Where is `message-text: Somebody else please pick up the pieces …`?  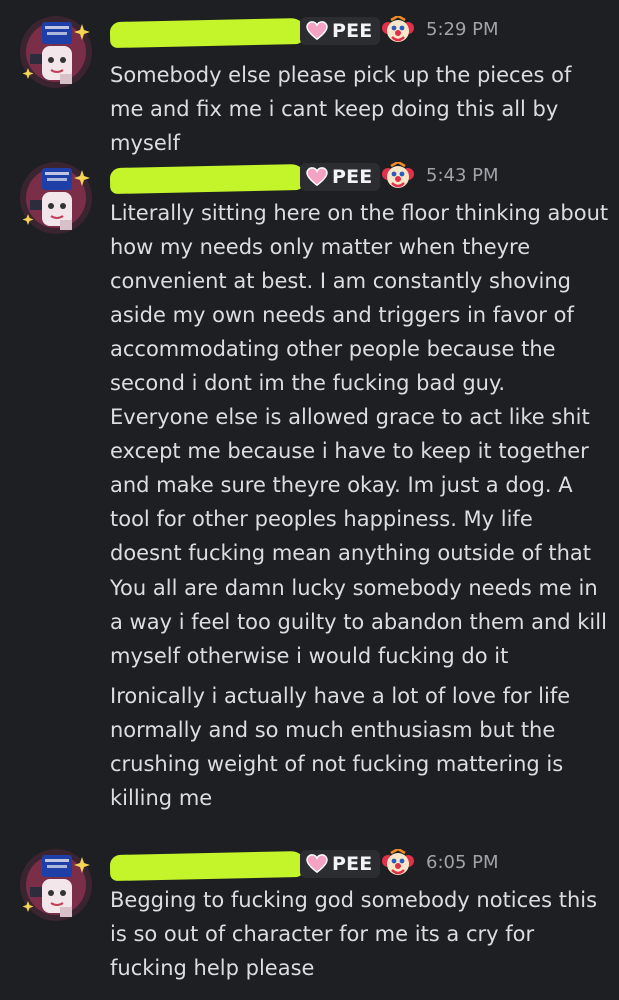
message-text: Somebody else please pick up the pieces … is located at coordinates (341, 109).